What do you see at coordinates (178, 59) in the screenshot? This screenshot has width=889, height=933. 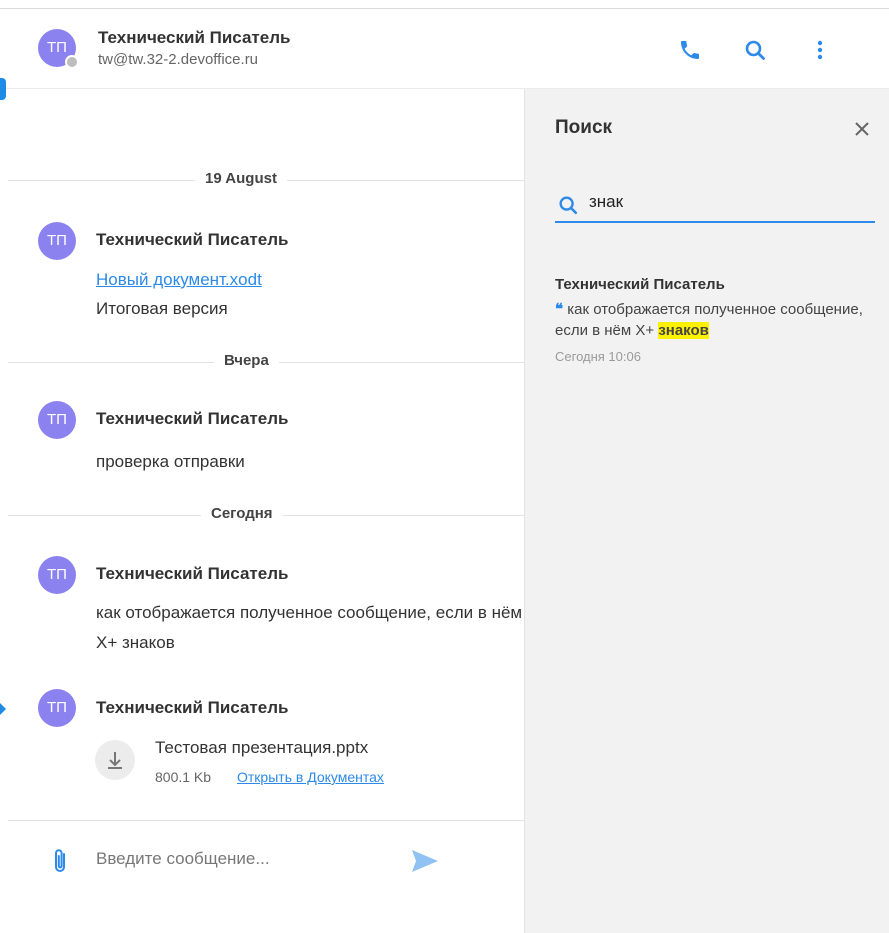 I see `contact-email: tw@tw.32-2.devoffice.ru` at bounding box center [178, 59].